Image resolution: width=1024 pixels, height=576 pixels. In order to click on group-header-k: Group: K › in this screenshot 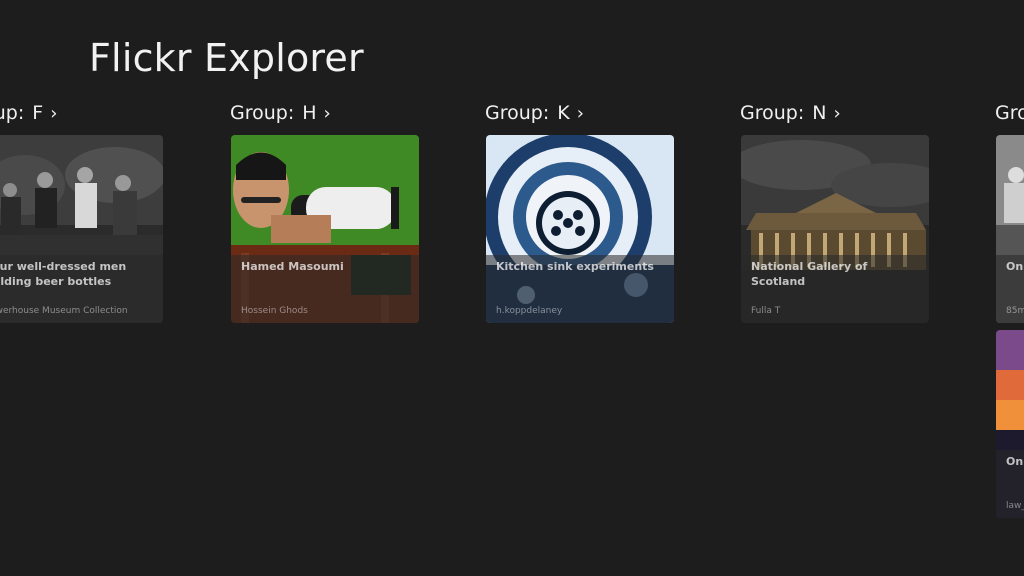, I will do `click(534, 113)`.